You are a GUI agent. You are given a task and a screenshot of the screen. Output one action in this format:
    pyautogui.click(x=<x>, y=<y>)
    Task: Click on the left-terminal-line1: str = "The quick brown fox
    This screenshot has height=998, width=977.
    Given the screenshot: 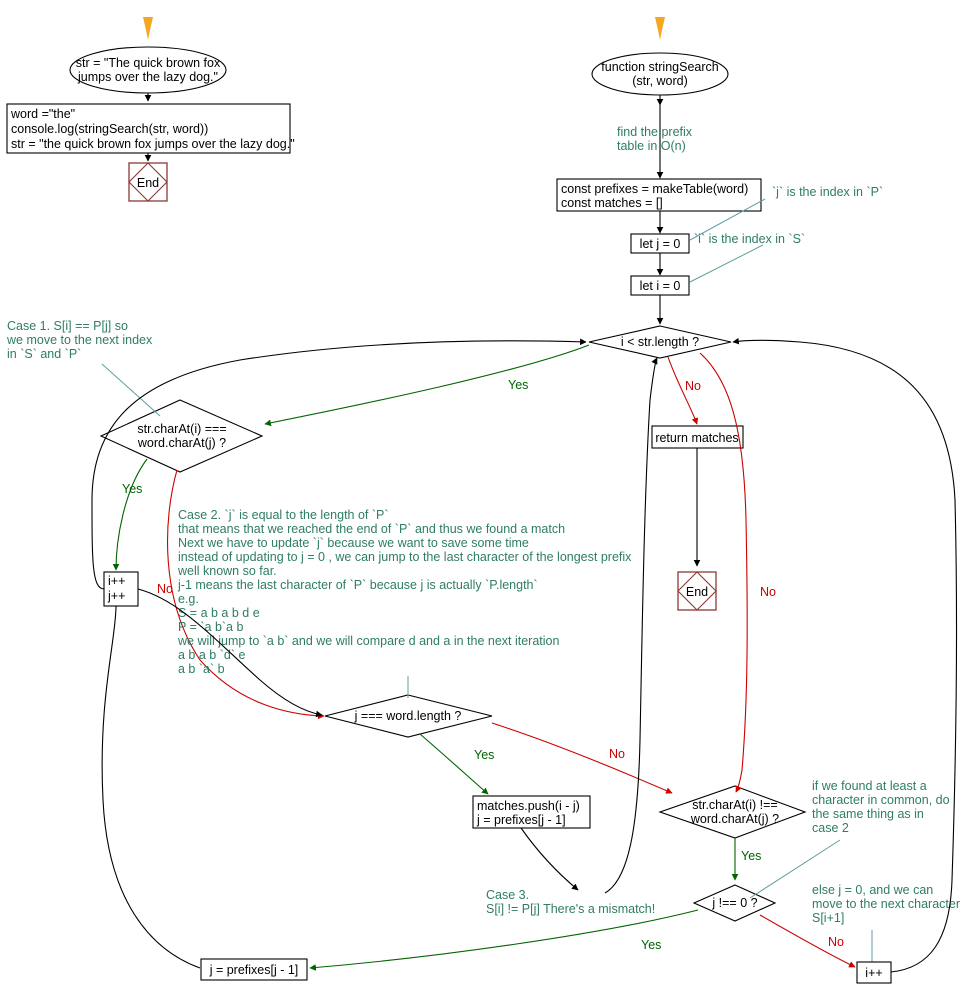 What is the action you would take?
    pyautogui.click(x=148, y=63)
    